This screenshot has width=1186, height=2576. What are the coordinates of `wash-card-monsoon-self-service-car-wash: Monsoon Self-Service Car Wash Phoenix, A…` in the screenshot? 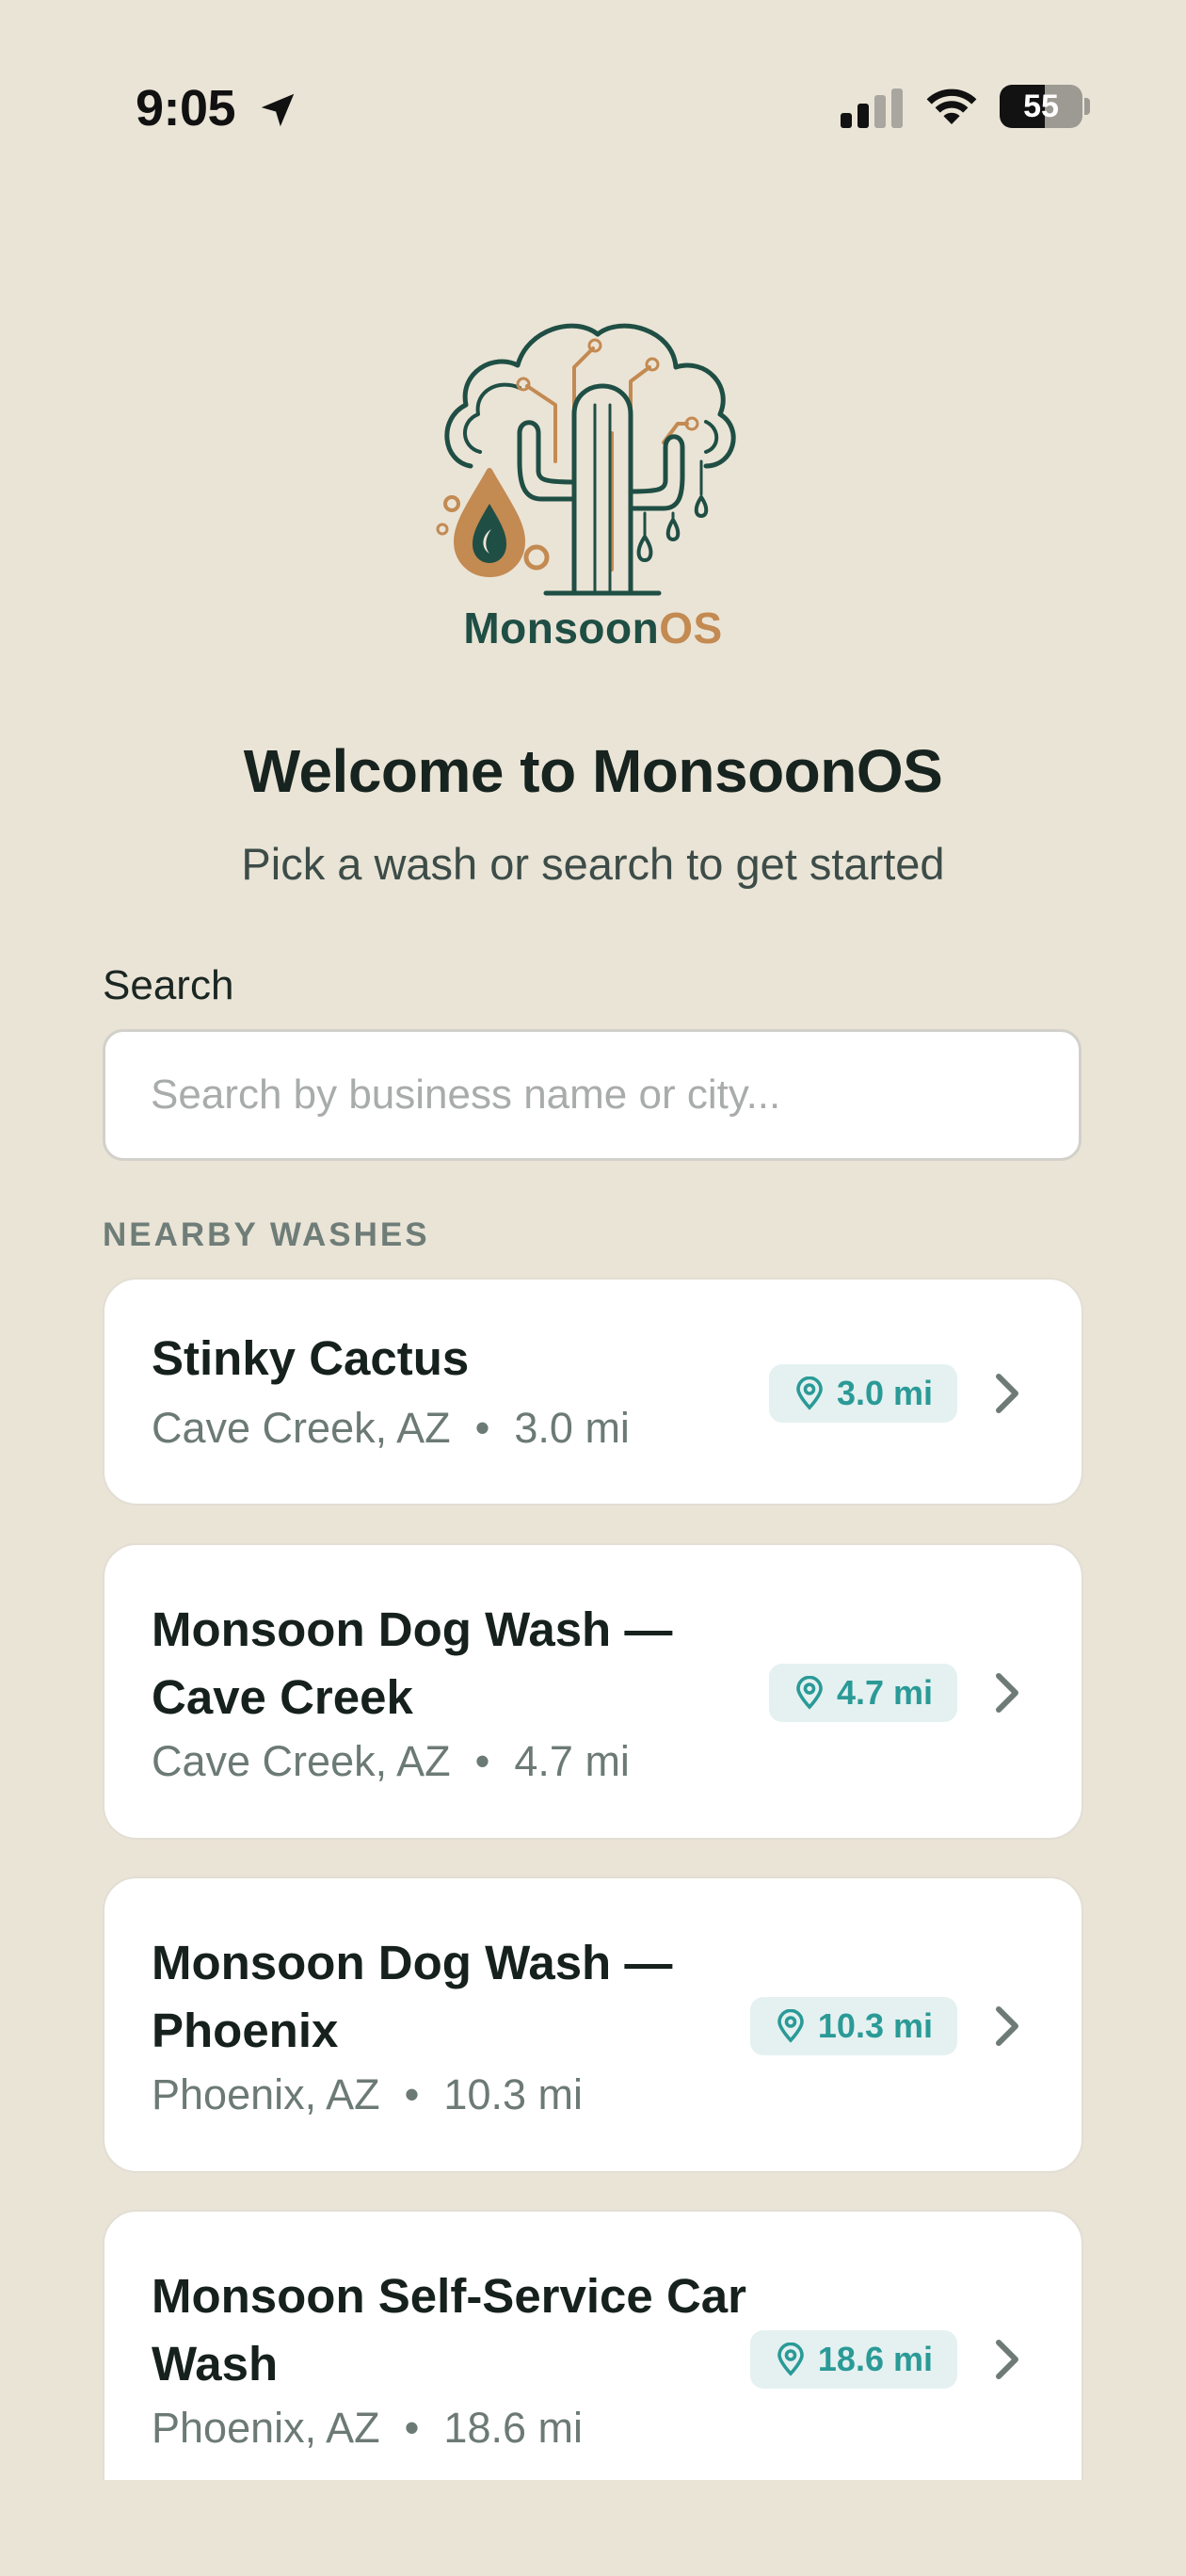 It's located at (593, 2345).